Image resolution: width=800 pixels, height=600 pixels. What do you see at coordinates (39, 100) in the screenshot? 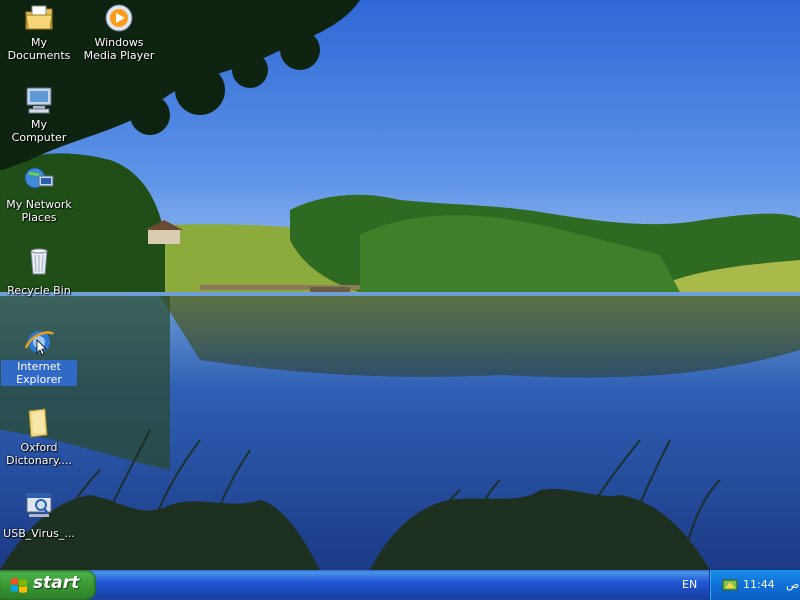
I see `computer-icon` at bounding box center [39, 100].